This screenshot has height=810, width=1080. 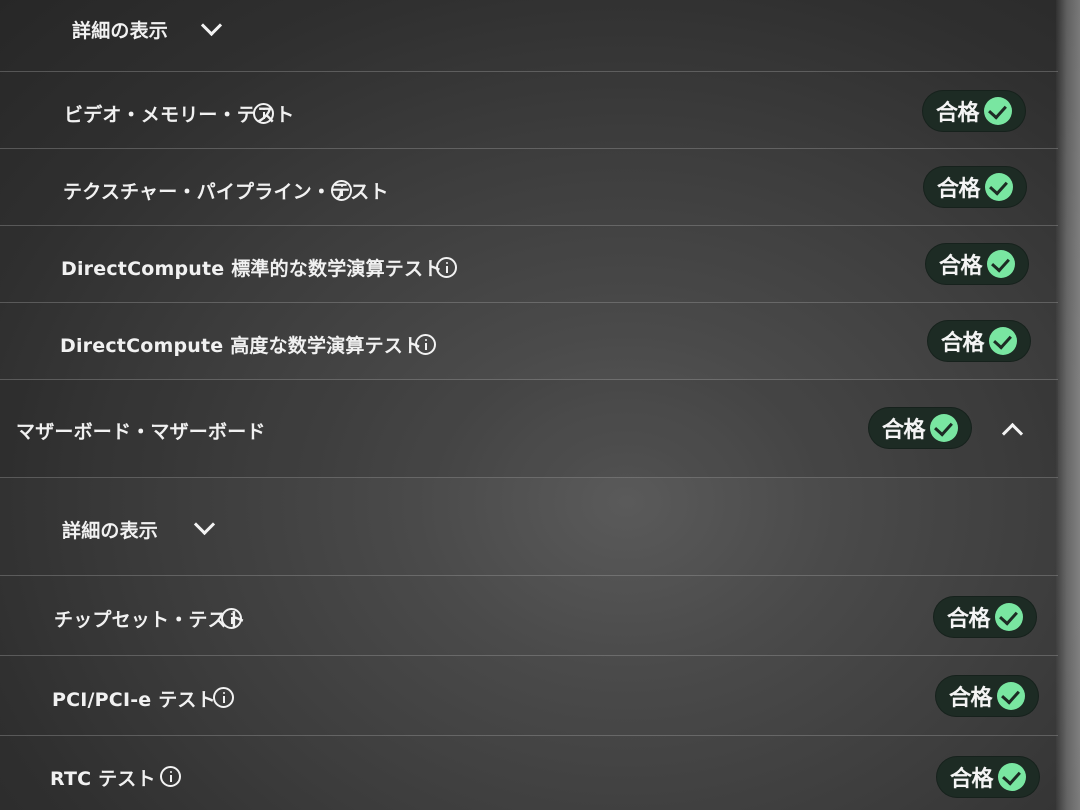 I want to click on test-row-directcompute-advanced: DirectCompute 高度な数学演算テスト 合格, so click(x=529, y=341).